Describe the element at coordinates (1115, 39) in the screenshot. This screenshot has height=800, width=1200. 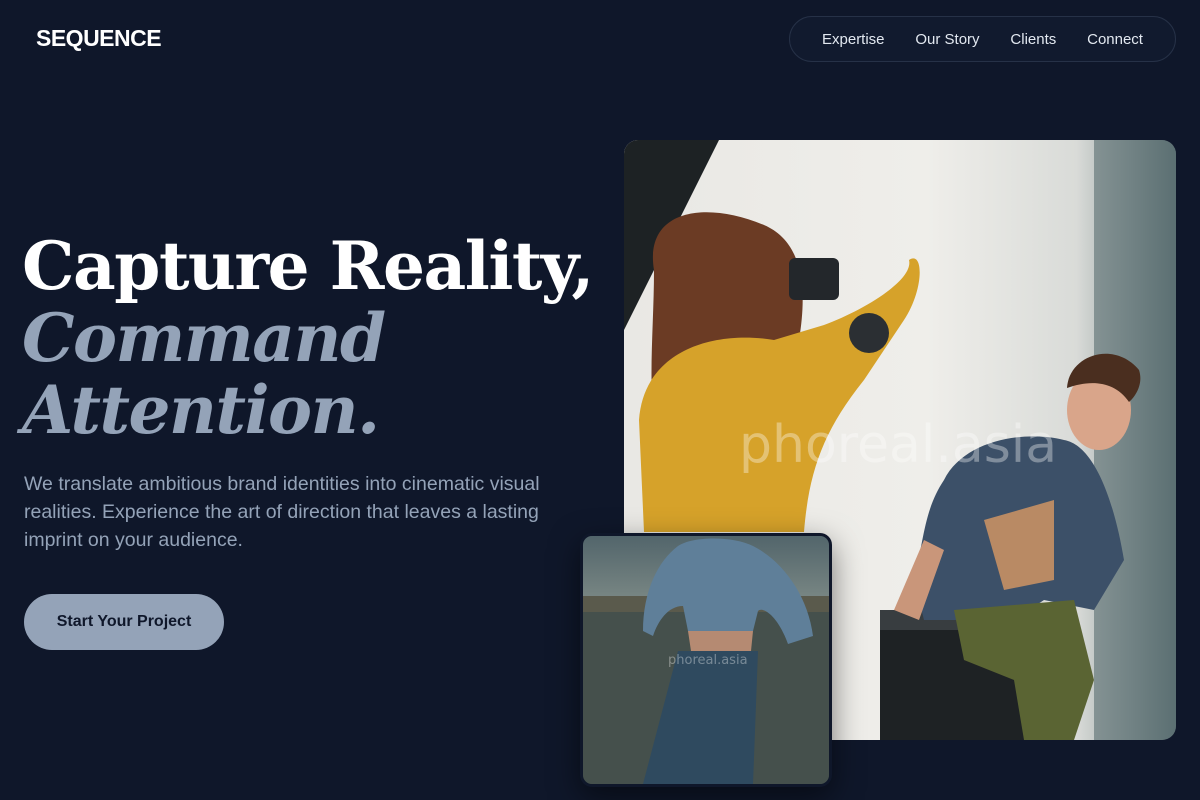
I see `nav-item-connect: Connect` at that location.